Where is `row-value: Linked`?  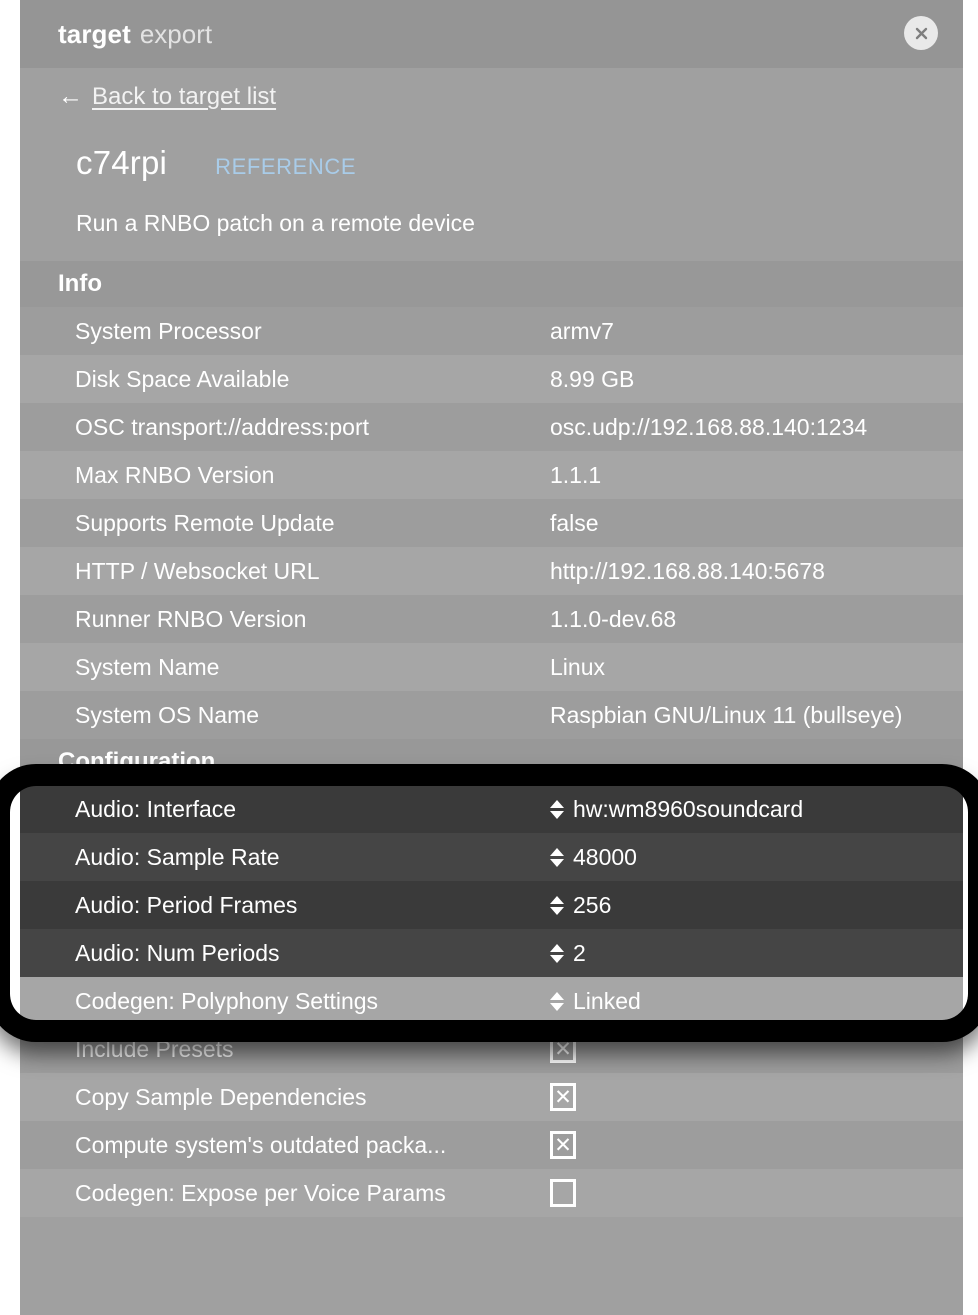 row-value: Linked is located at coordinates (595, 1001).